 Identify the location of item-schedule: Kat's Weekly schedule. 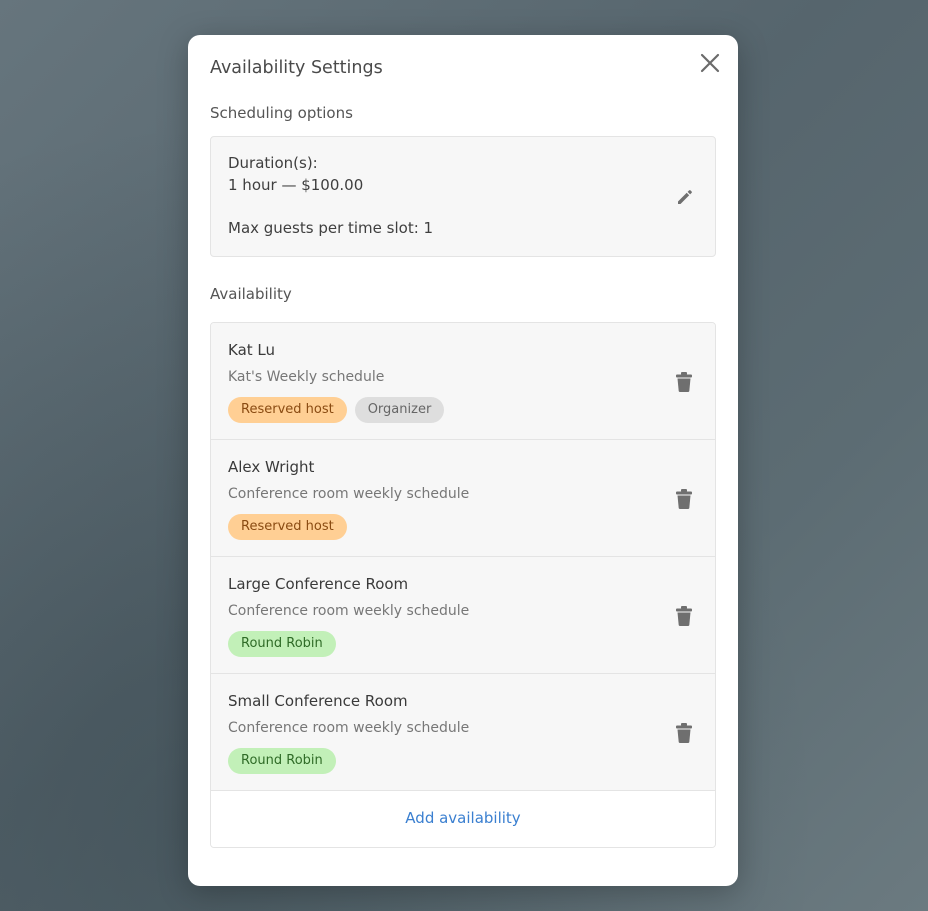
(306, 377).